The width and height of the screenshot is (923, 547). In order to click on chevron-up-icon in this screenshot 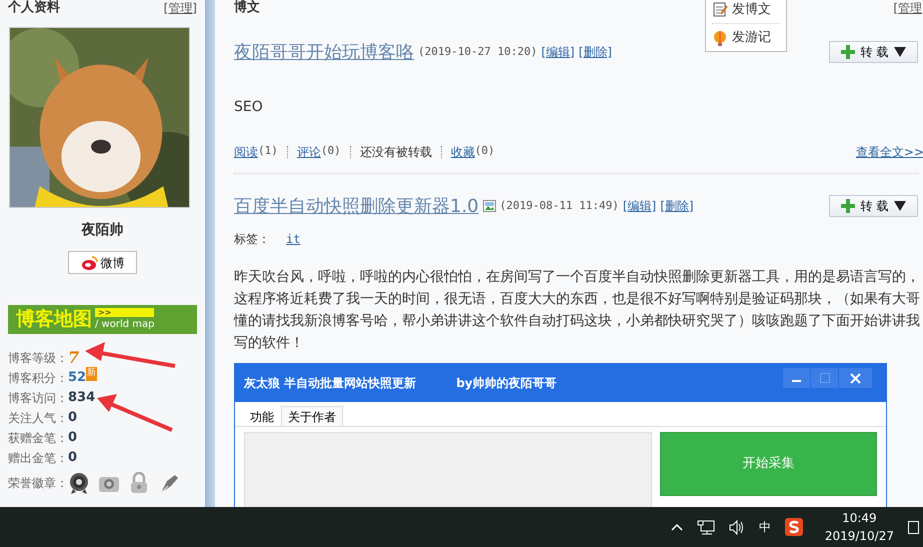, I will do `click(676, 527)`.